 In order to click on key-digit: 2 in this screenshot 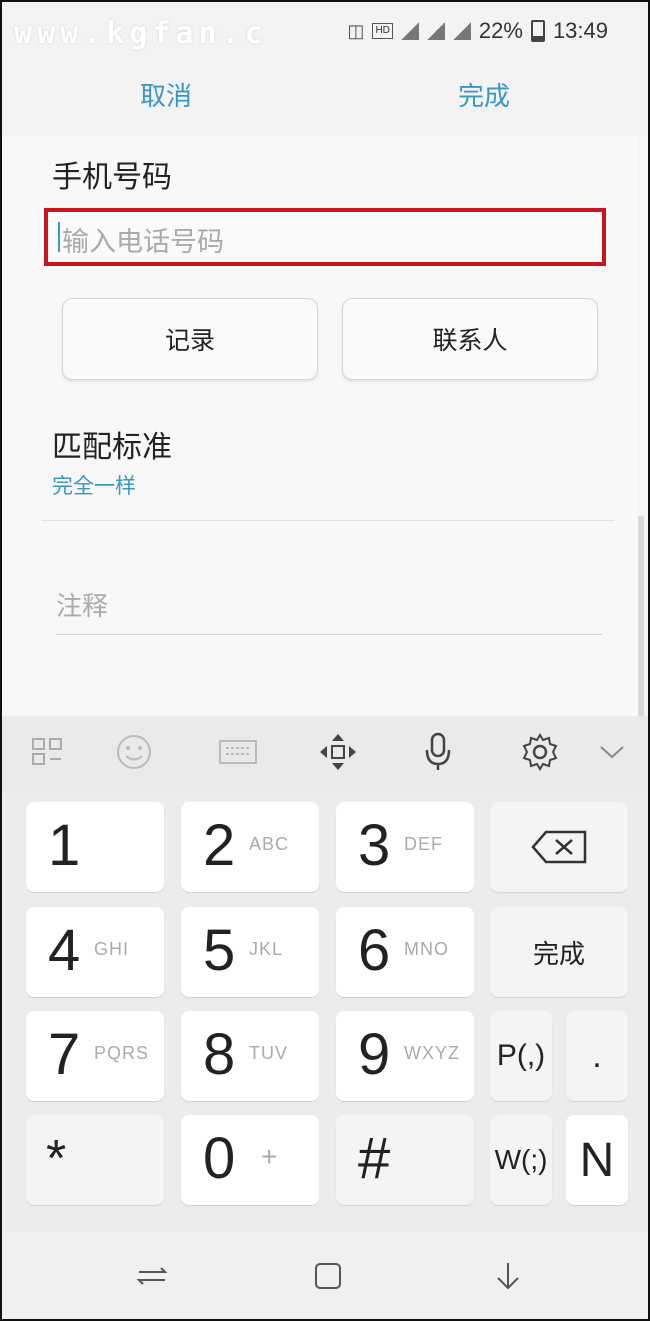, I will do `click(219, 845)`.